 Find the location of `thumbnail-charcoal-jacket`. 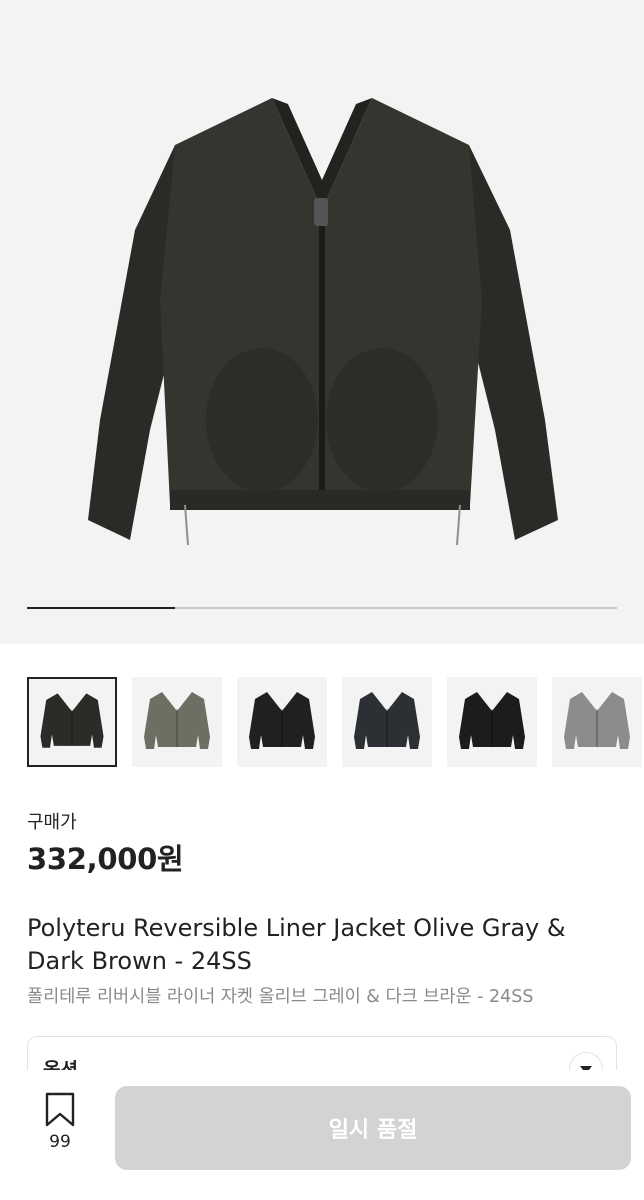

thumbnail-charcoal-jacket is located at coordinates (387, 722).